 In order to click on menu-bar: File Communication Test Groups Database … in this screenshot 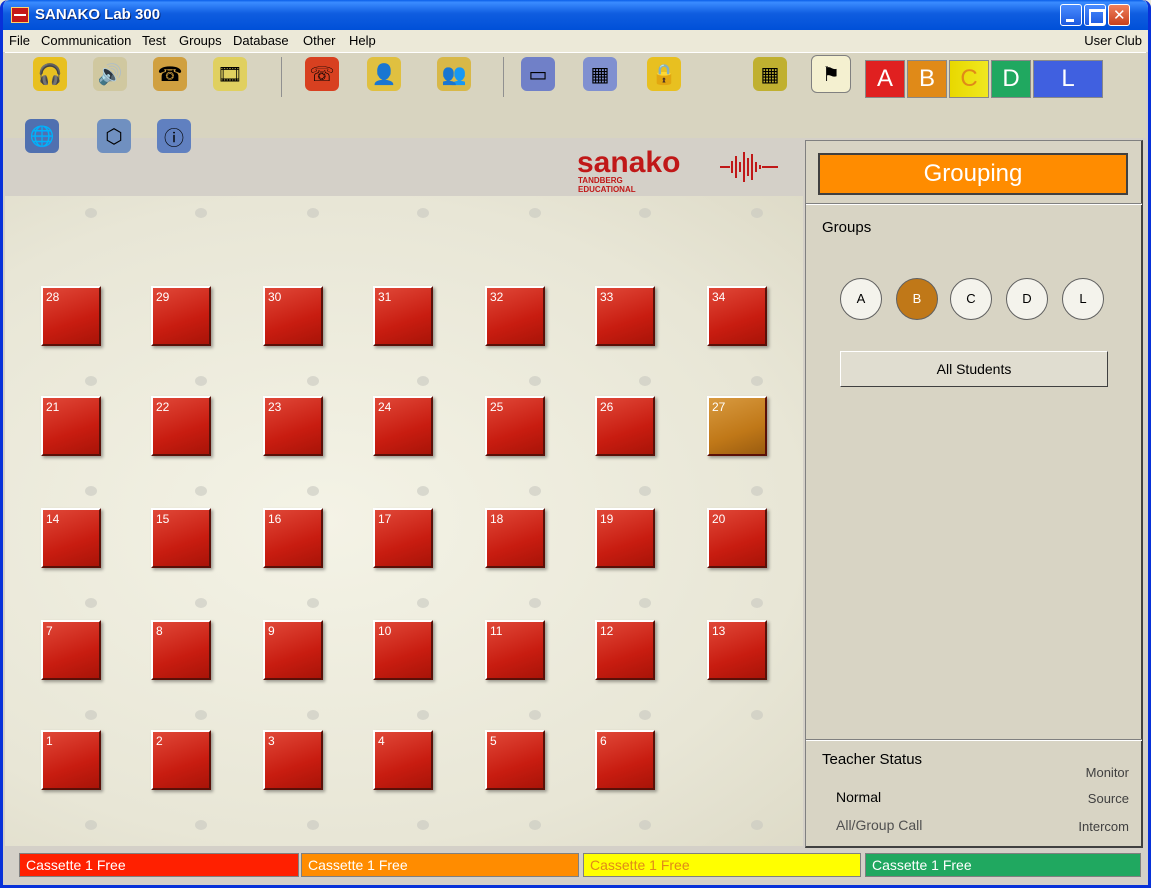, I will do `click(575, 41)`.